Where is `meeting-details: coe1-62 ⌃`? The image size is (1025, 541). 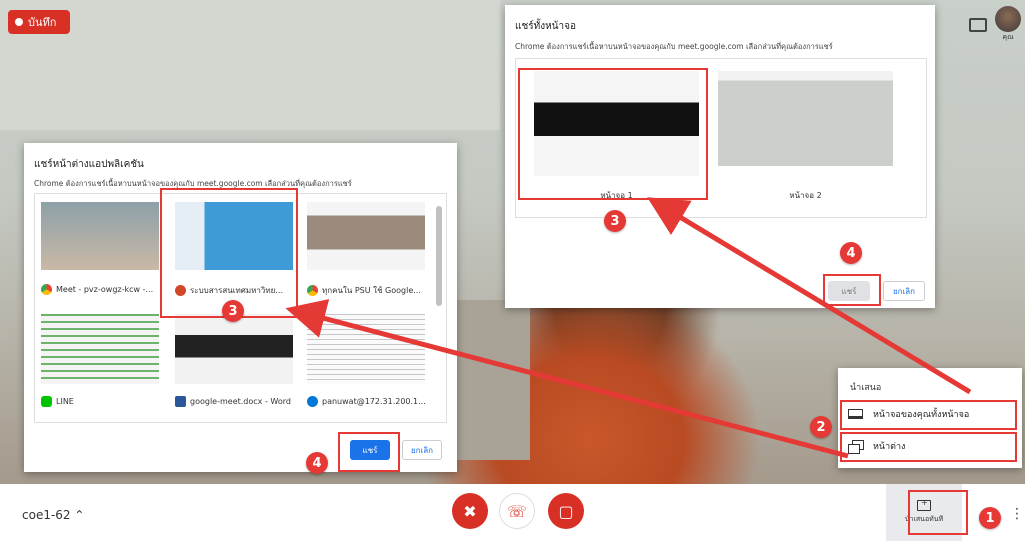 meeting-details: coe1-62 ⌃ is located at coordinates (53, 515).